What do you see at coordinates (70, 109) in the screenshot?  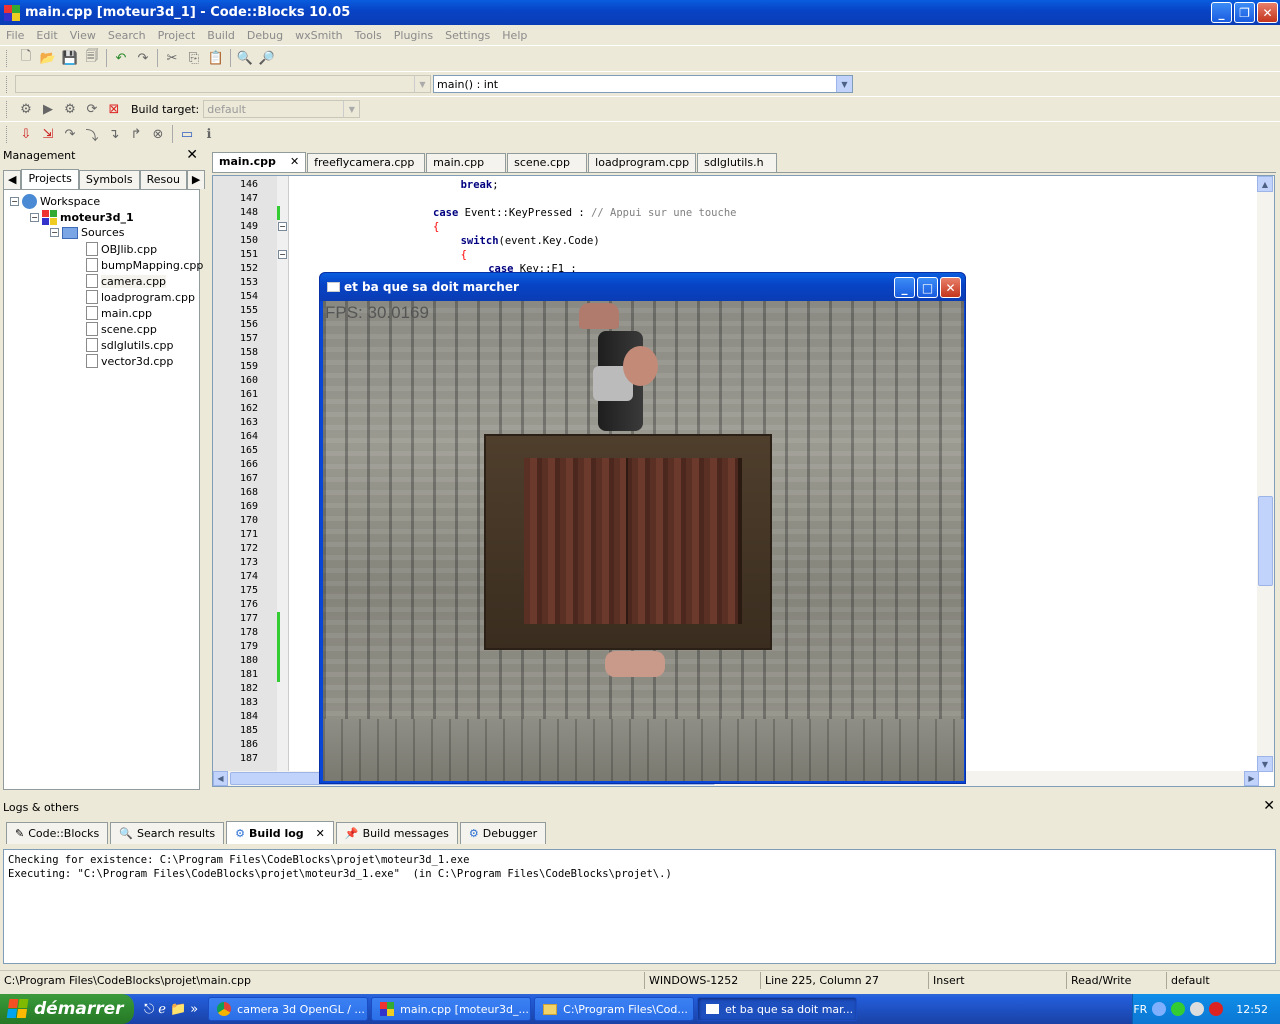 I see `build-run-icon: ⚙` at bounding box center [70, 109].